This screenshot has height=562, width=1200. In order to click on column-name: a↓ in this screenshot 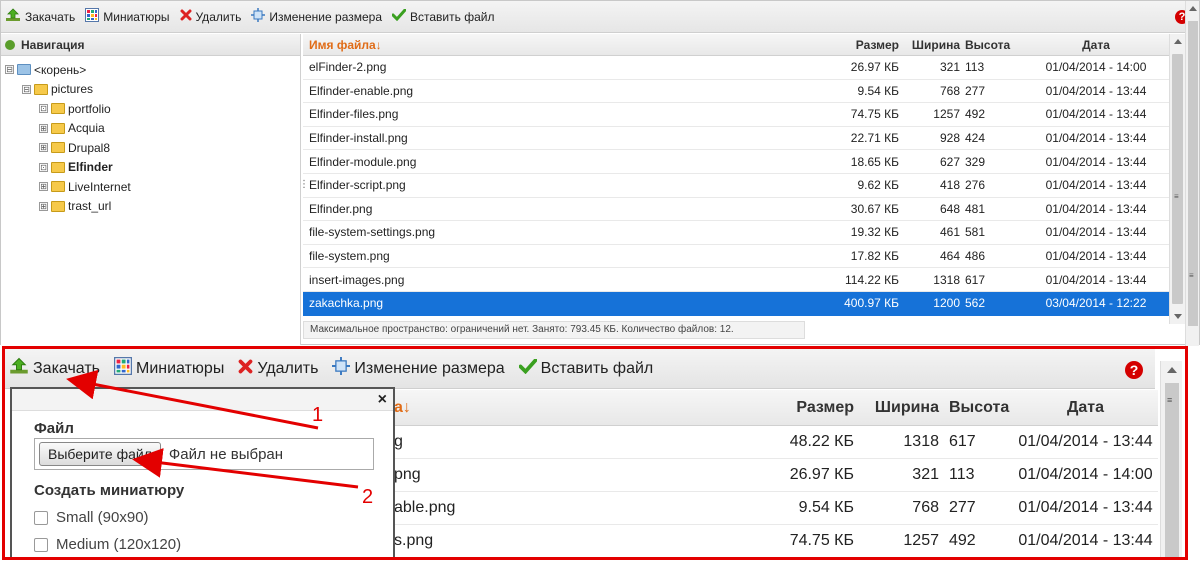, I will do `click(553, 408)`.